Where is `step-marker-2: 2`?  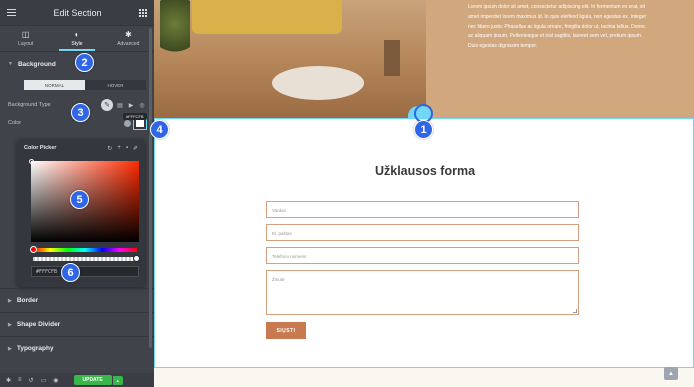
step-marker-2: 2 is located at coordinates (84, 62).